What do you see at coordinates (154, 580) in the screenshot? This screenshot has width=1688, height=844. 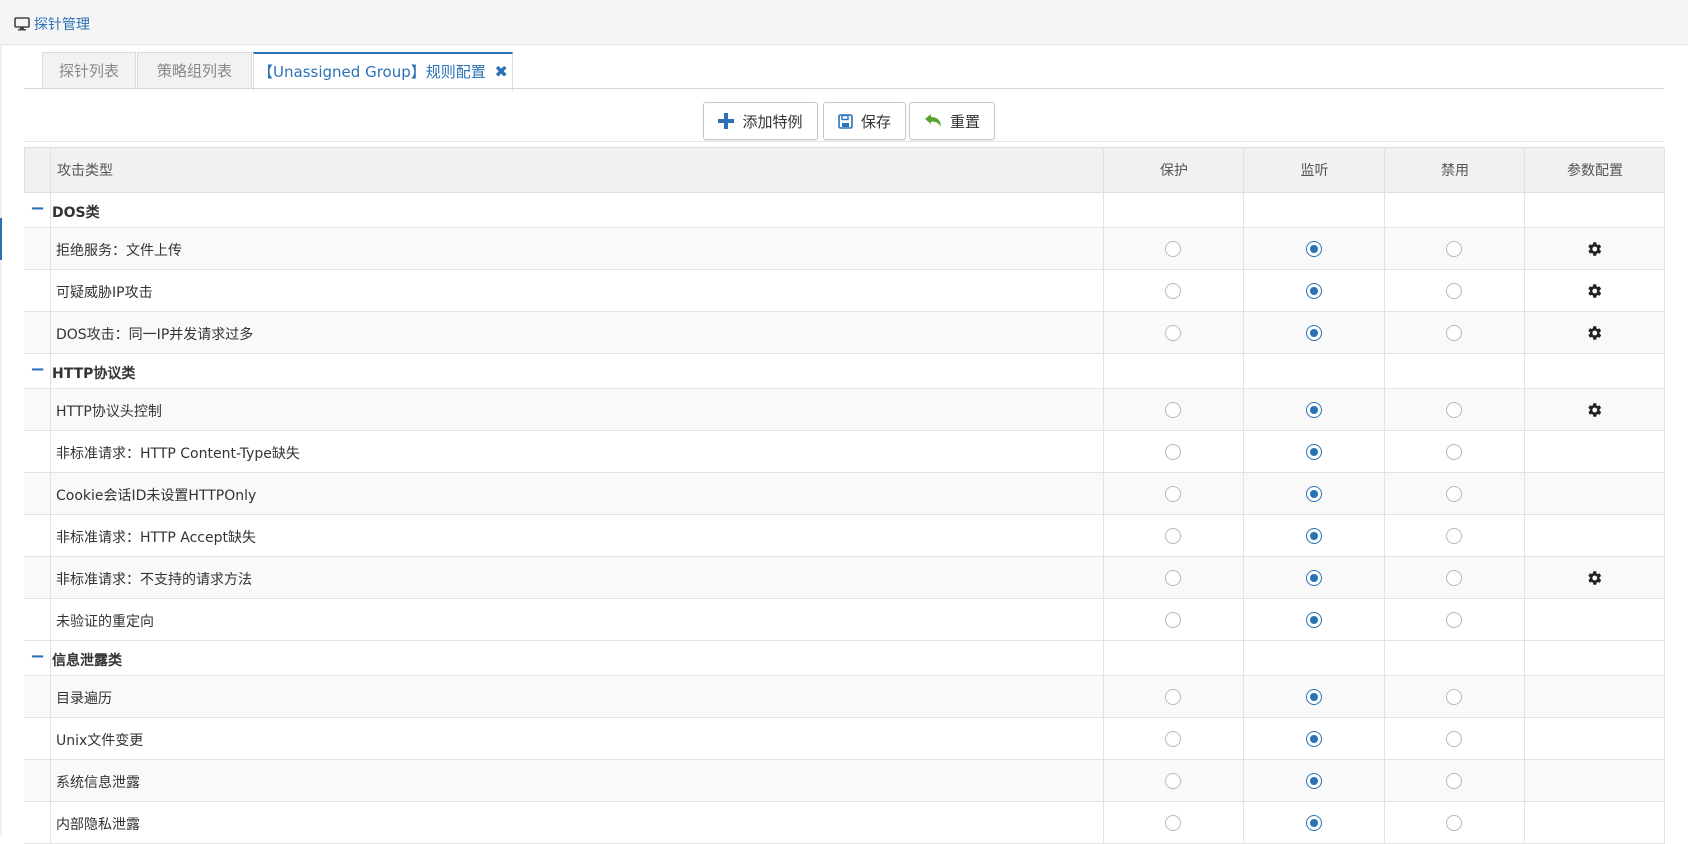 I see `rule-name: 非标准请求：不支持的请求方法` at bounding box center [154, 580].